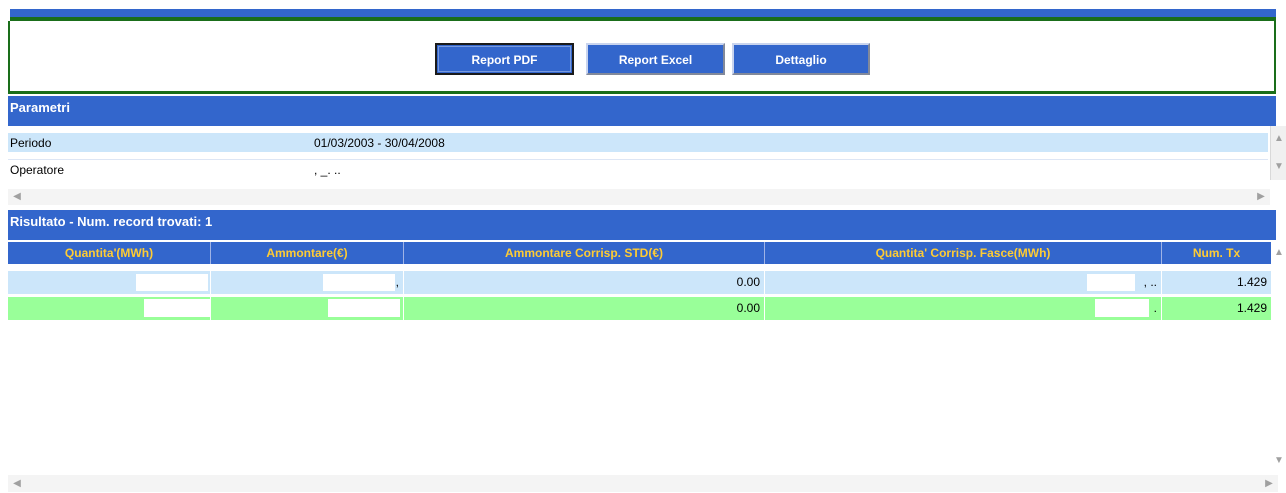 This screenshot has height=493, width=1286. I want to click on parametri-horizontal-scrollbar: ◀ ▶, so click(639, 197).